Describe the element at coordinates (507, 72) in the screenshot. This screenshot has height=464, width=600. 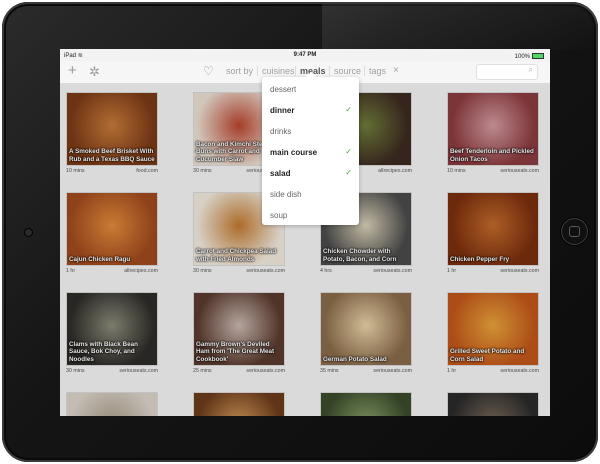
I see `search-input: ⌕` at that location.